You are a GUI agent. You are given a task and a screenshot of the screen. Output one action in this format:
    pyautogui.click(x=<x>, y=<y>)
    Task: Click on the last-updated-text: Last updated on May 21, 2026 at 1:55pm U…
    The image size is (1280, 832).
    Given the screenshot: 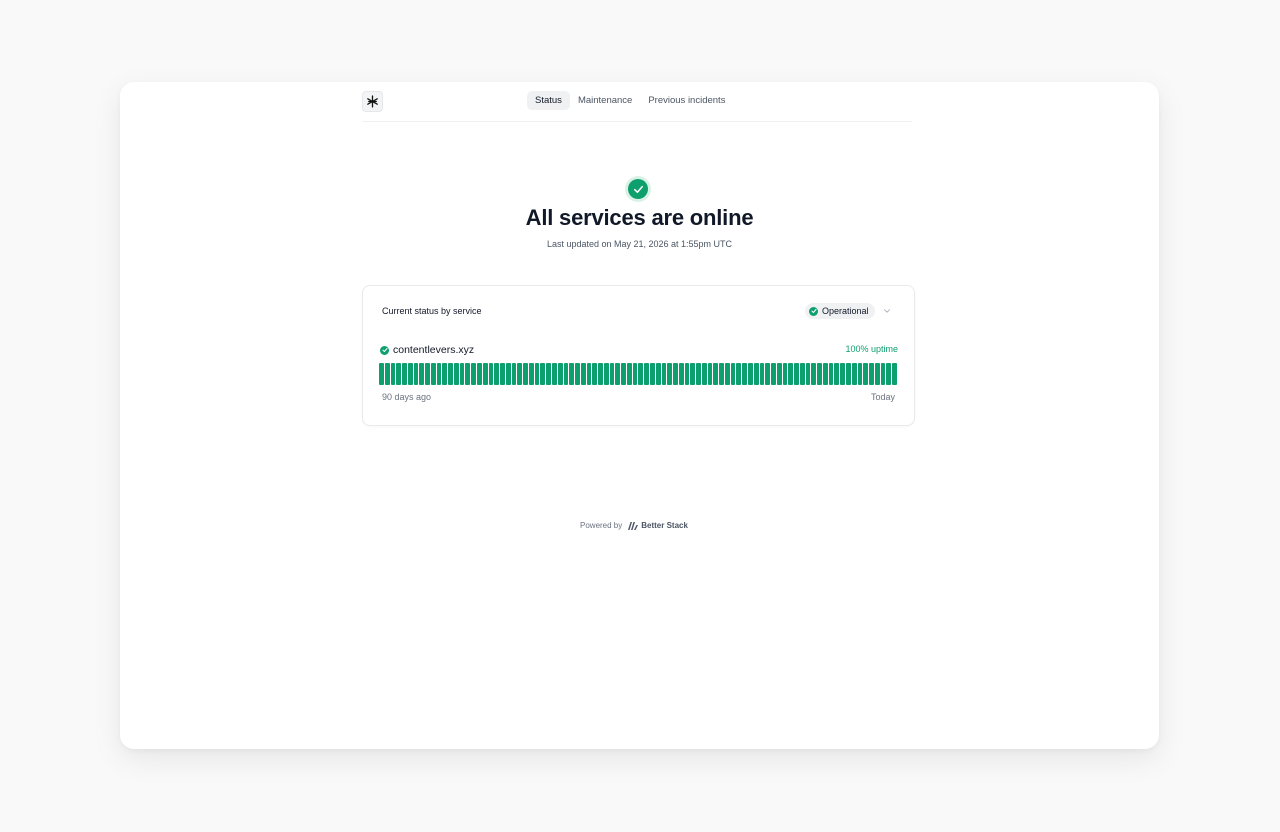 What is the action you would take?
    pyautogui.click(x=639, y=244)
    